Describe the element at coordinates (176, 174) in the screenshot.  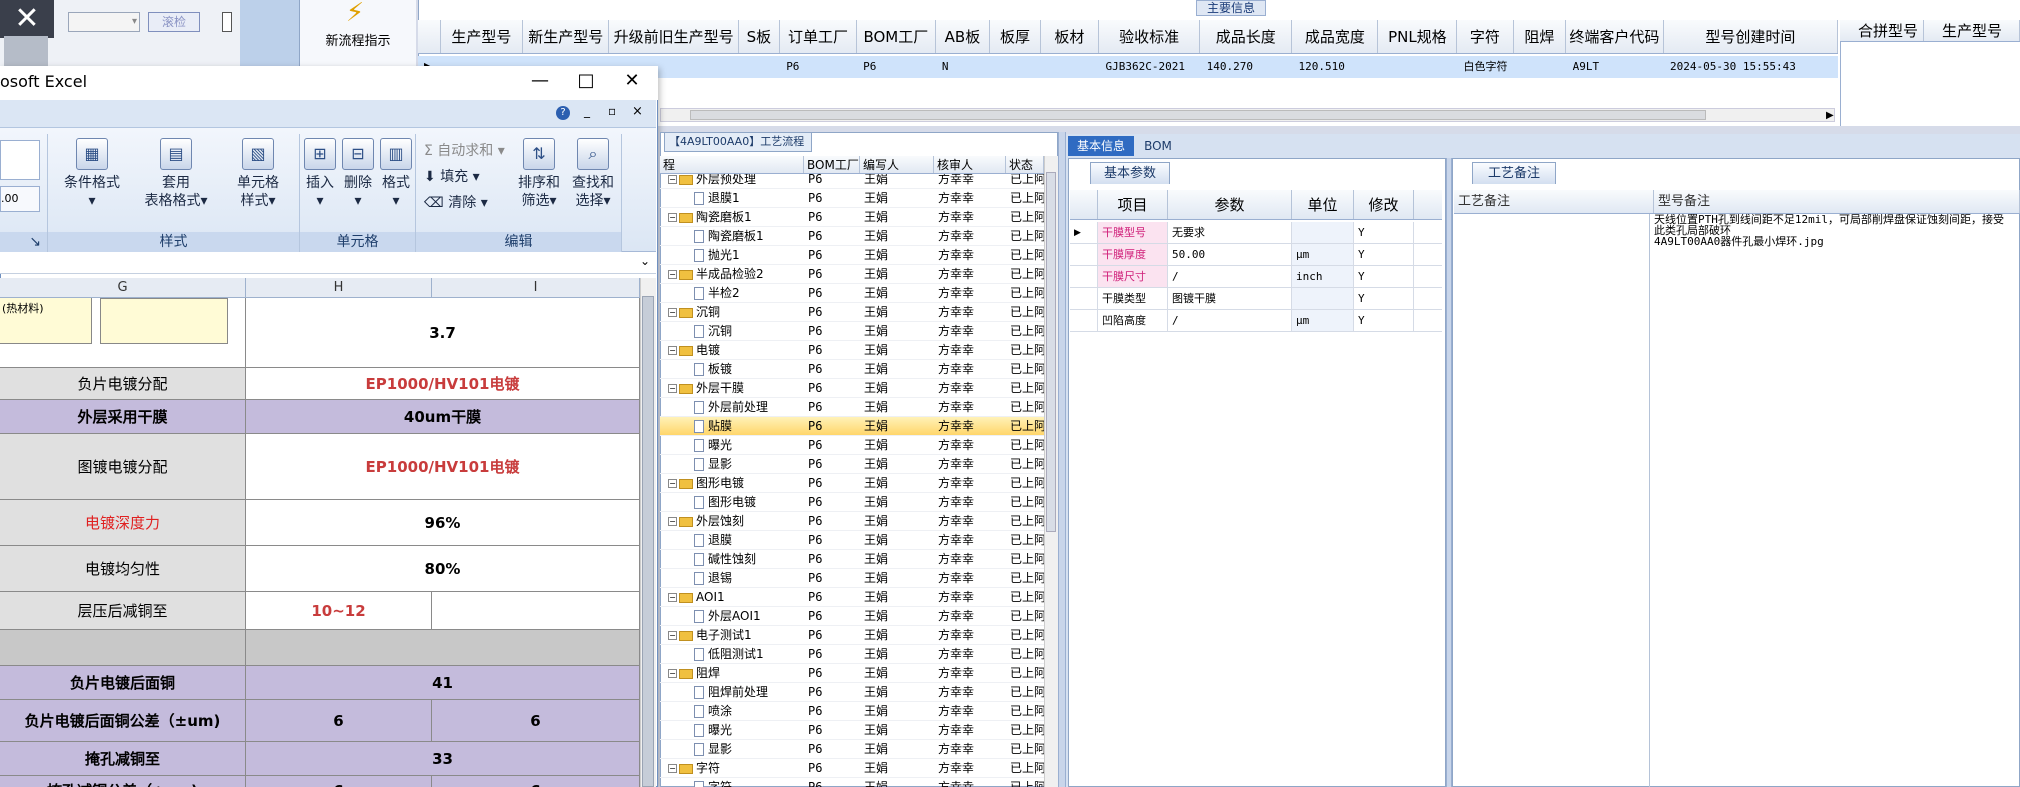
I see `table-format-button: ▤ 套用 表格格式▾` at that location.